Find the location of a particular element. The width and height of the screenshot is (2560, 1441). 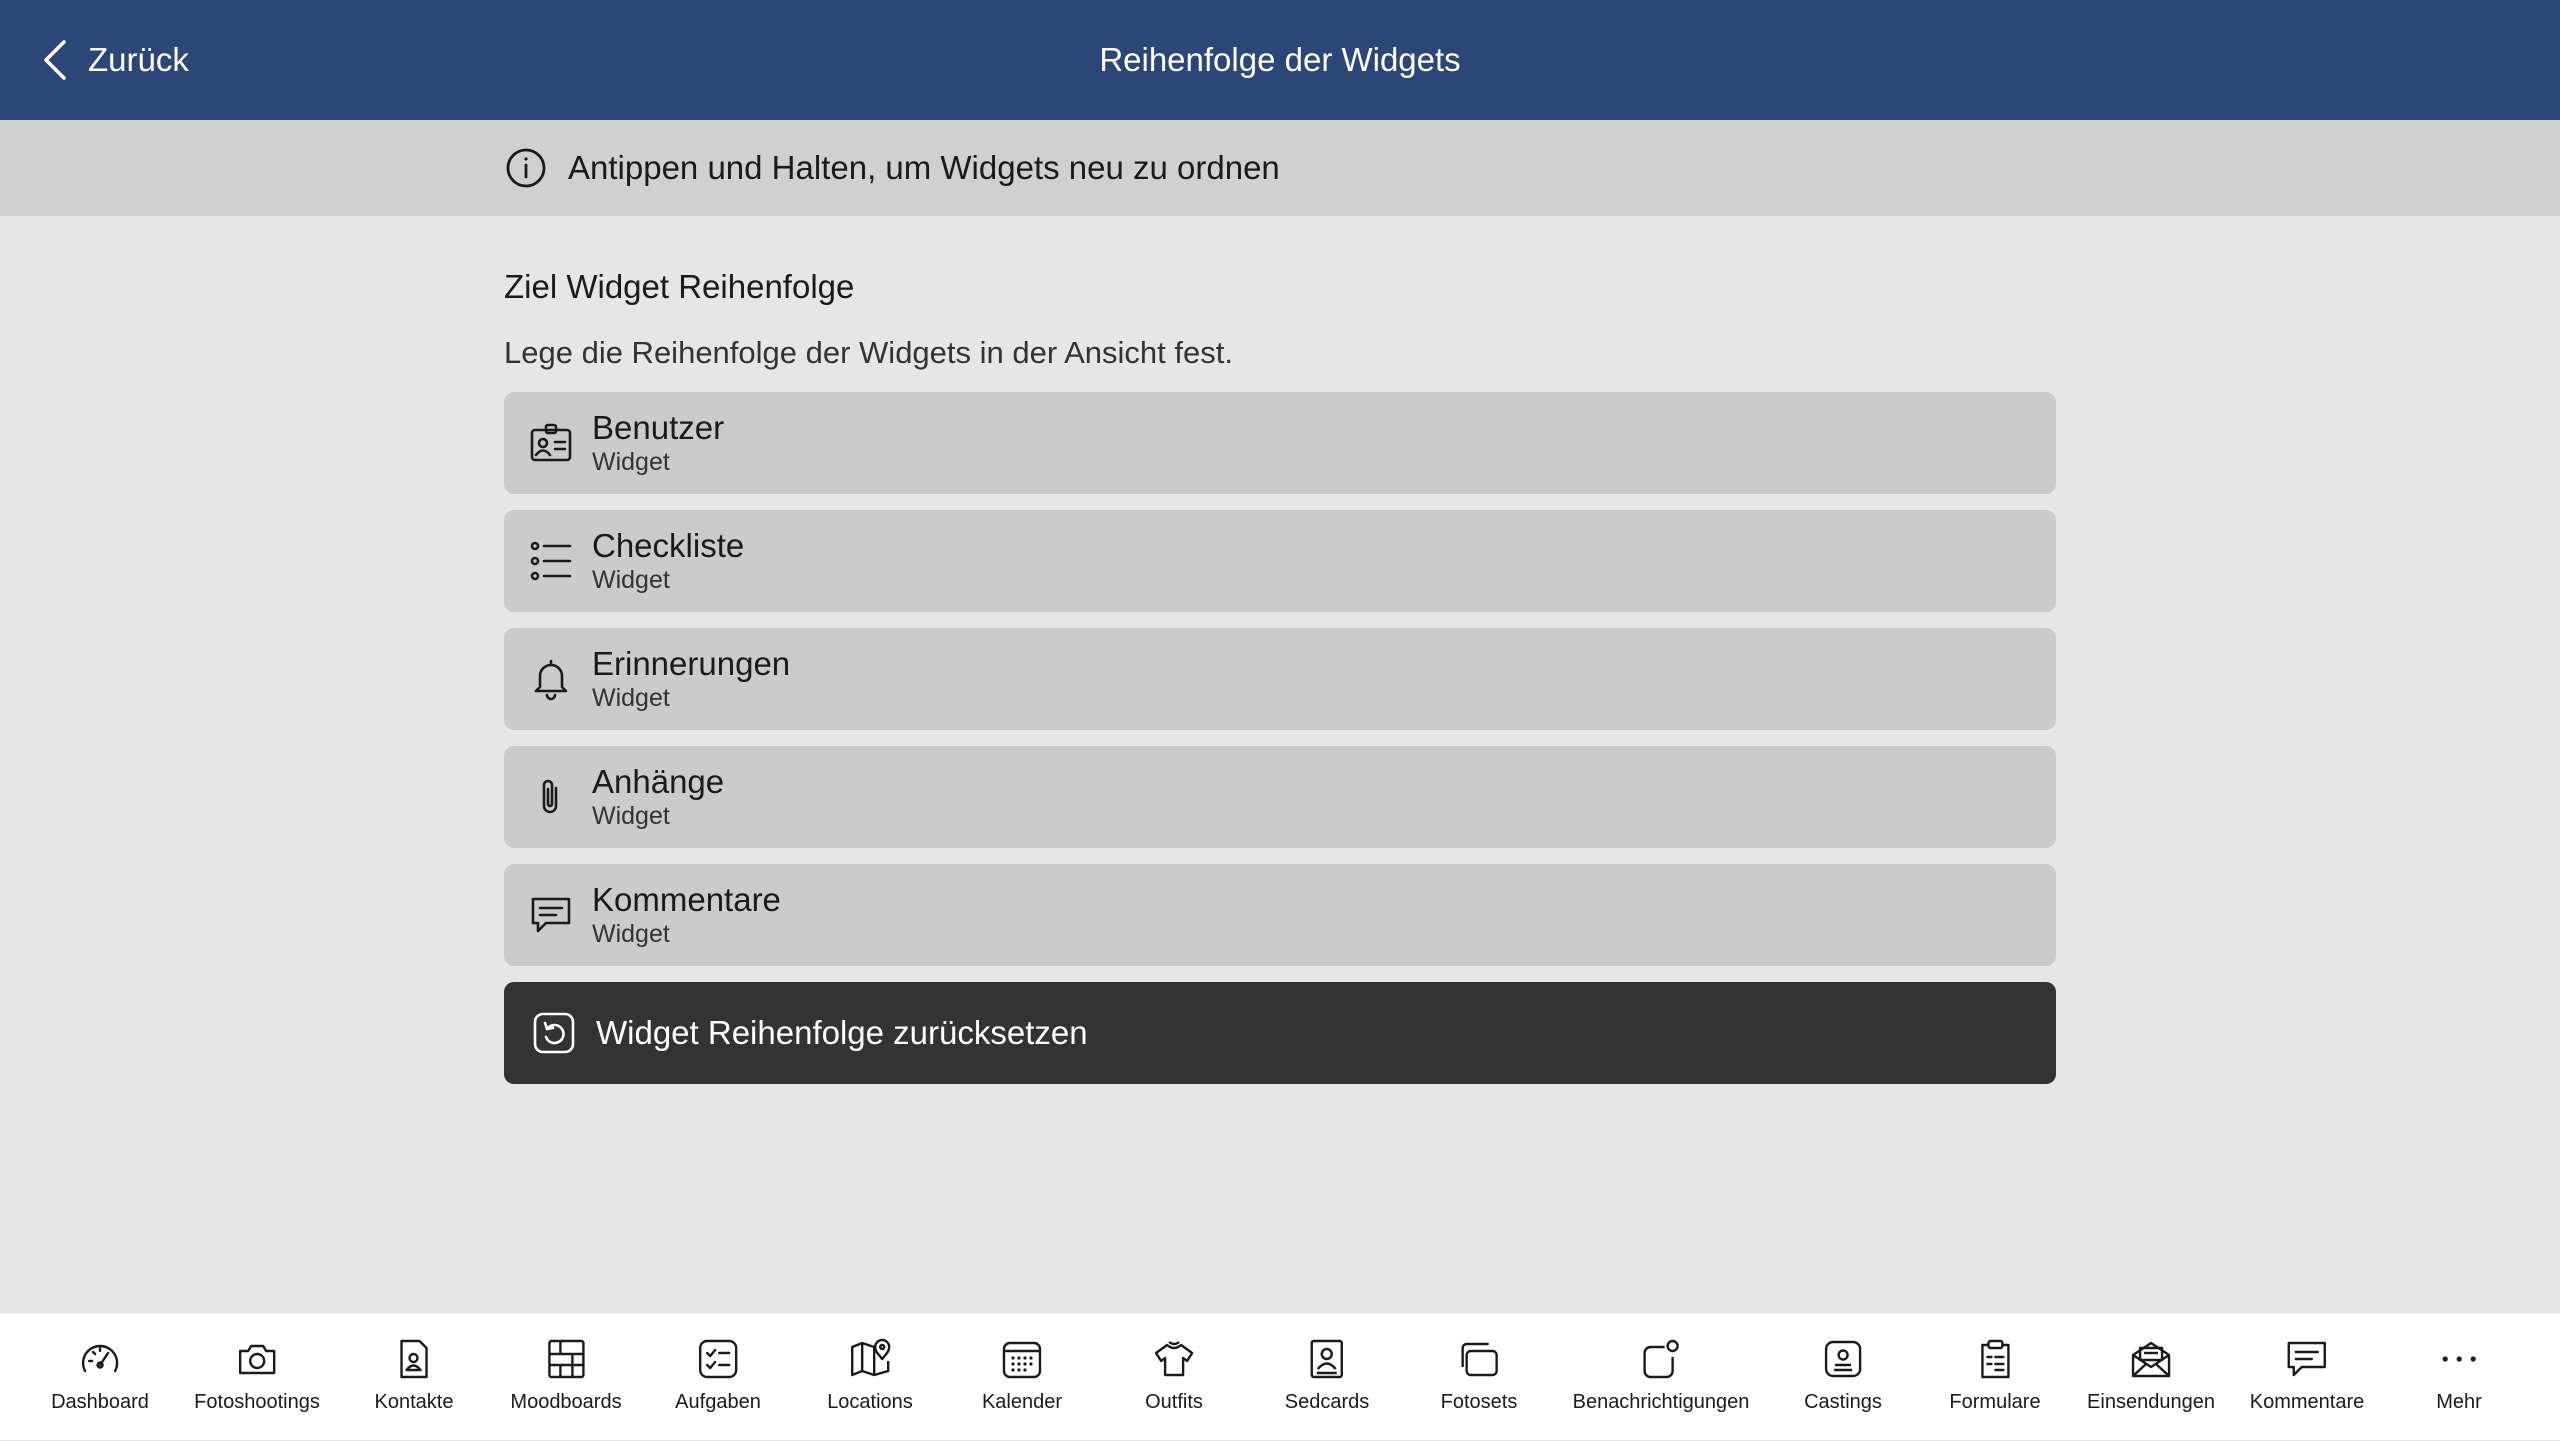

tab-formulare: Formulare is located at coordinates (1995, 1377).